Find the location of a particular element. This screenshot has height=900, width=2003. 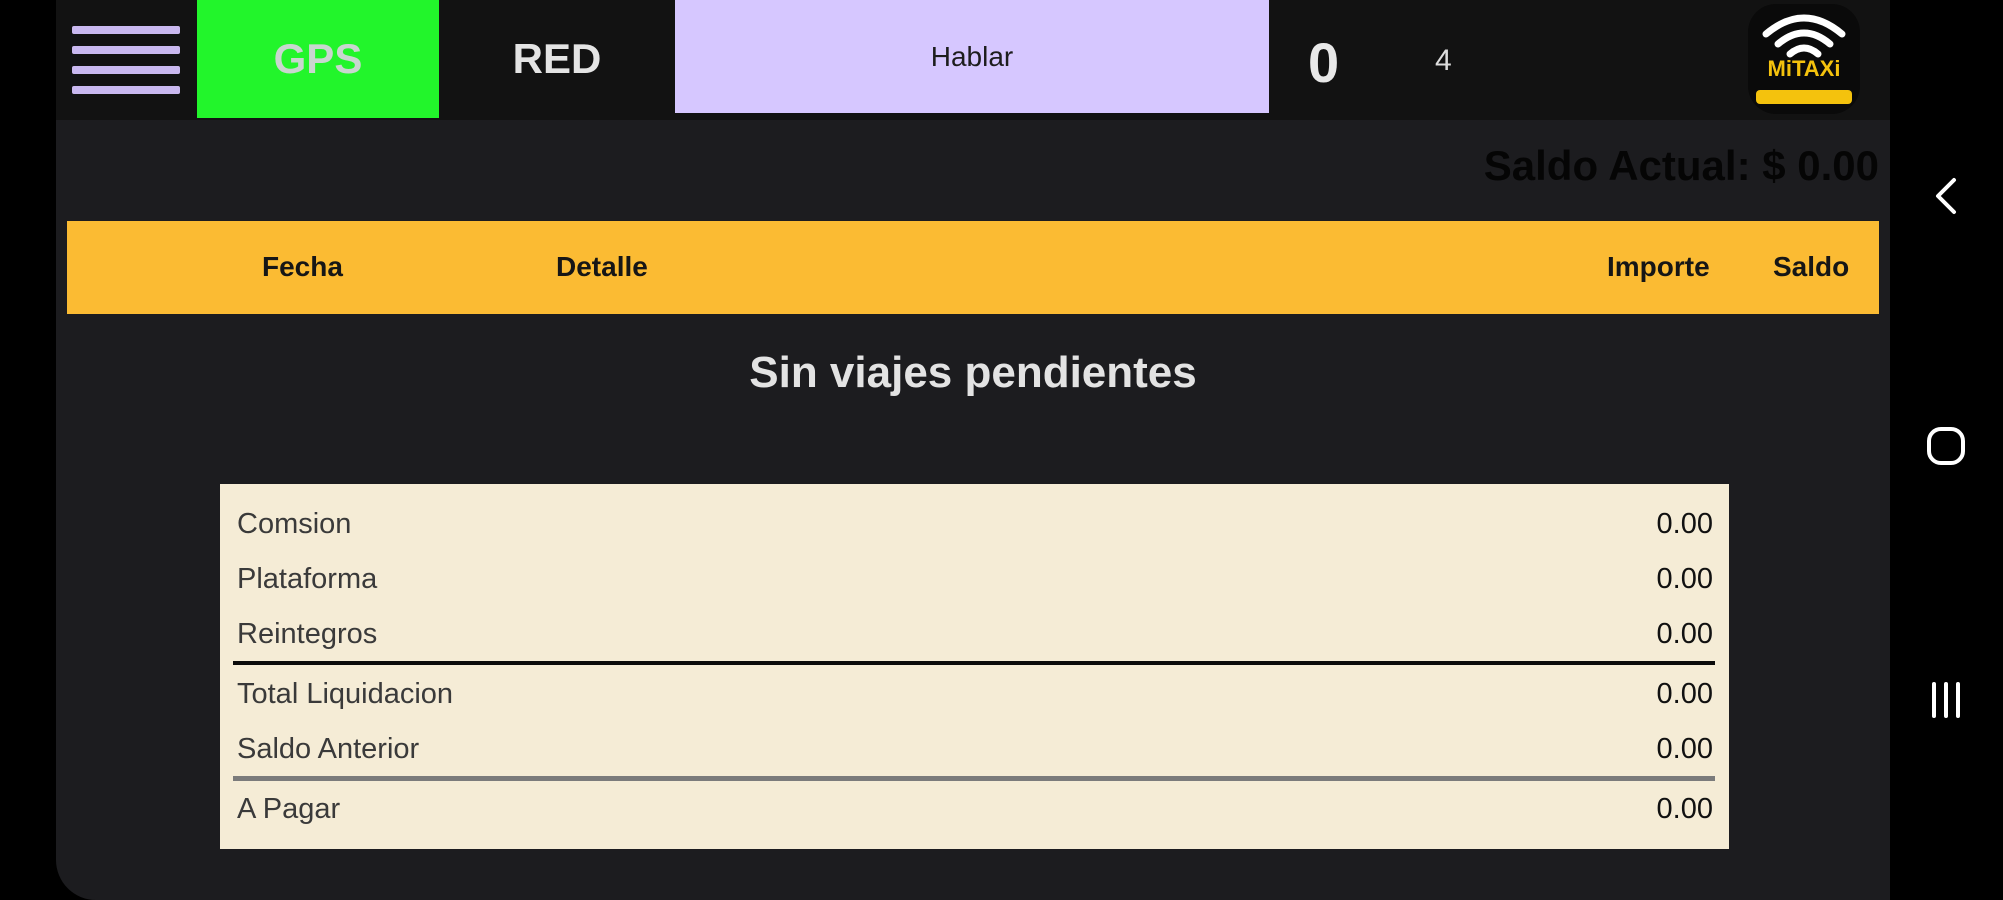

system-navigation-bar is located at coordinates (1946, 450).